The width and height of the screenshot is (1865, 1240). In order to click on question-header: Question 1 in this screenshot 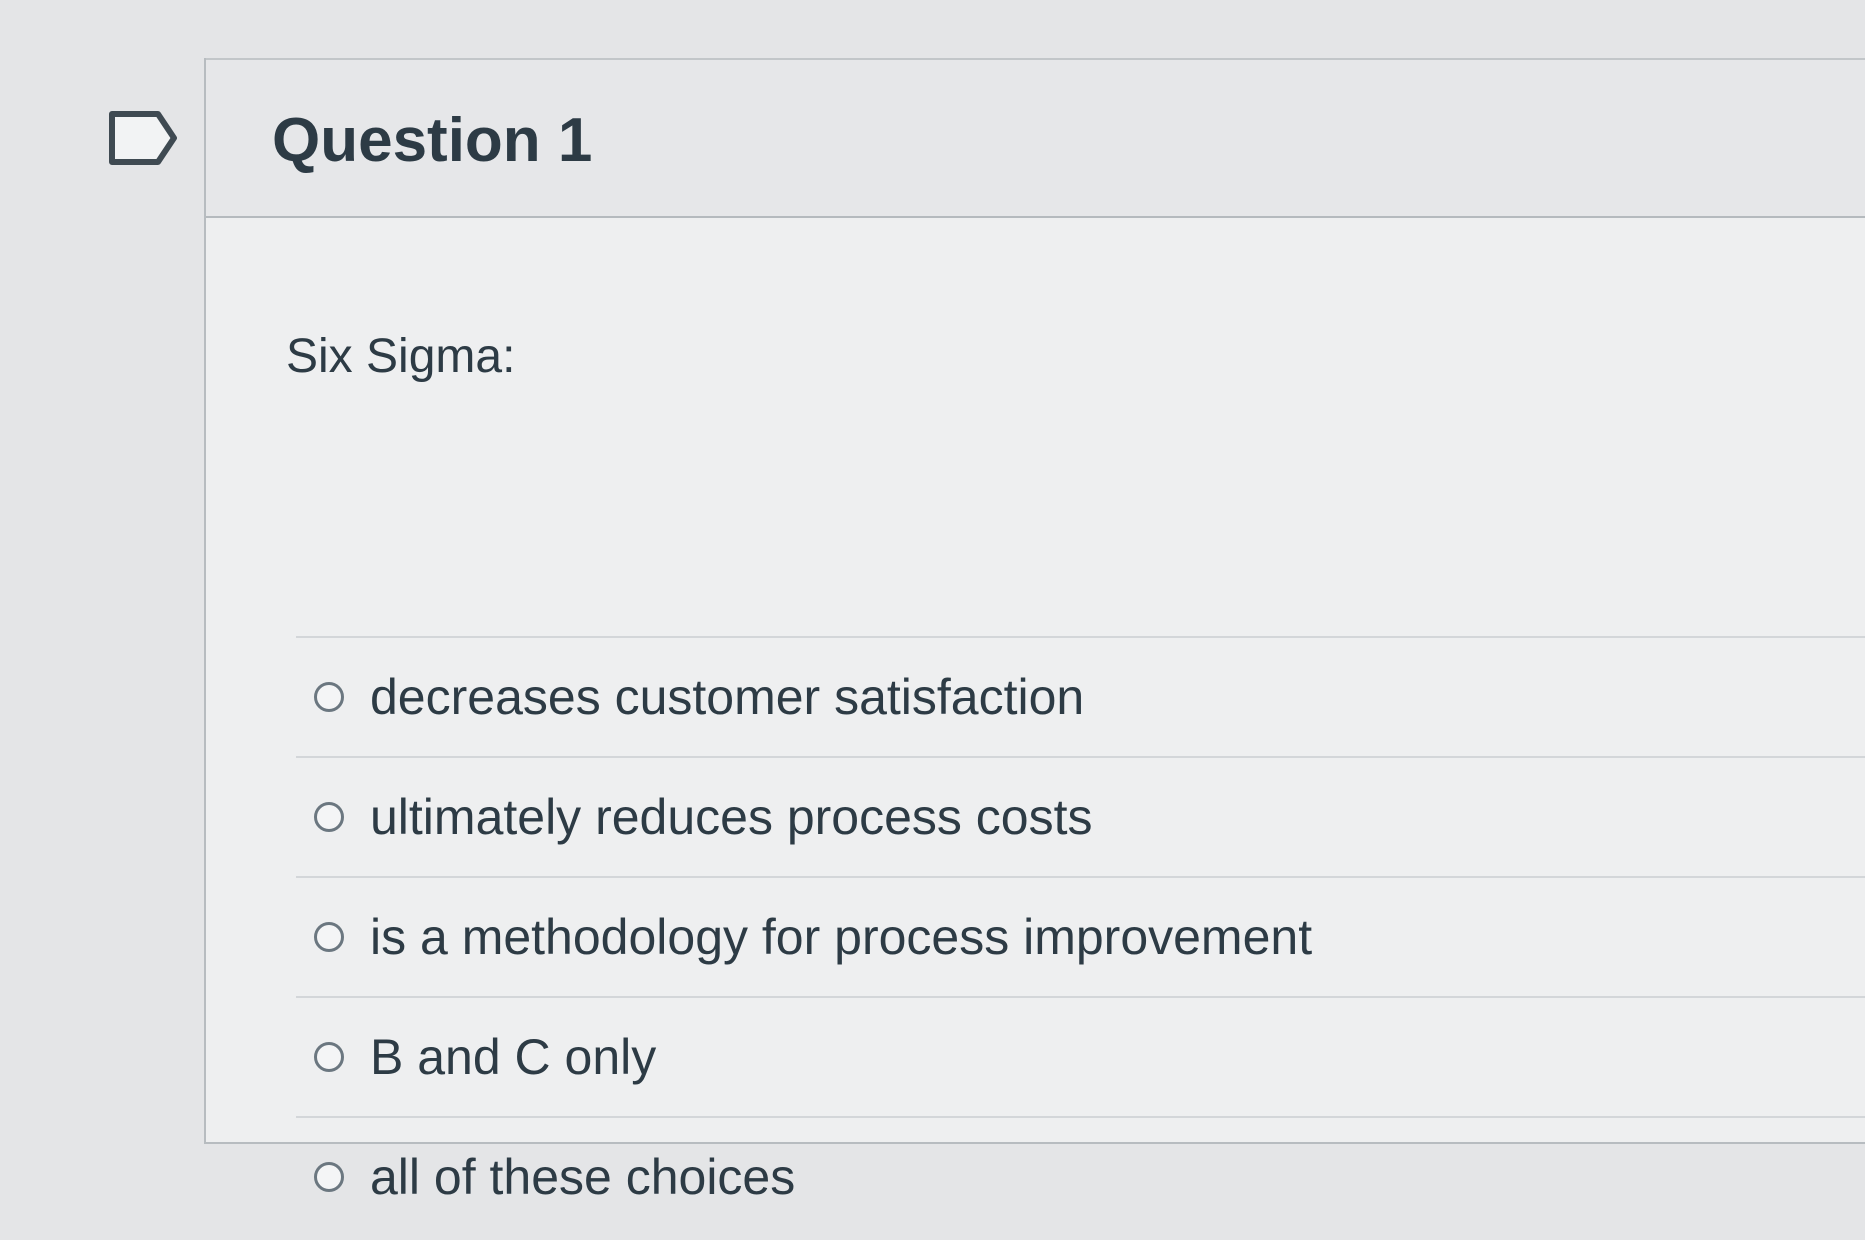, I will do `click(1035, 138)`.